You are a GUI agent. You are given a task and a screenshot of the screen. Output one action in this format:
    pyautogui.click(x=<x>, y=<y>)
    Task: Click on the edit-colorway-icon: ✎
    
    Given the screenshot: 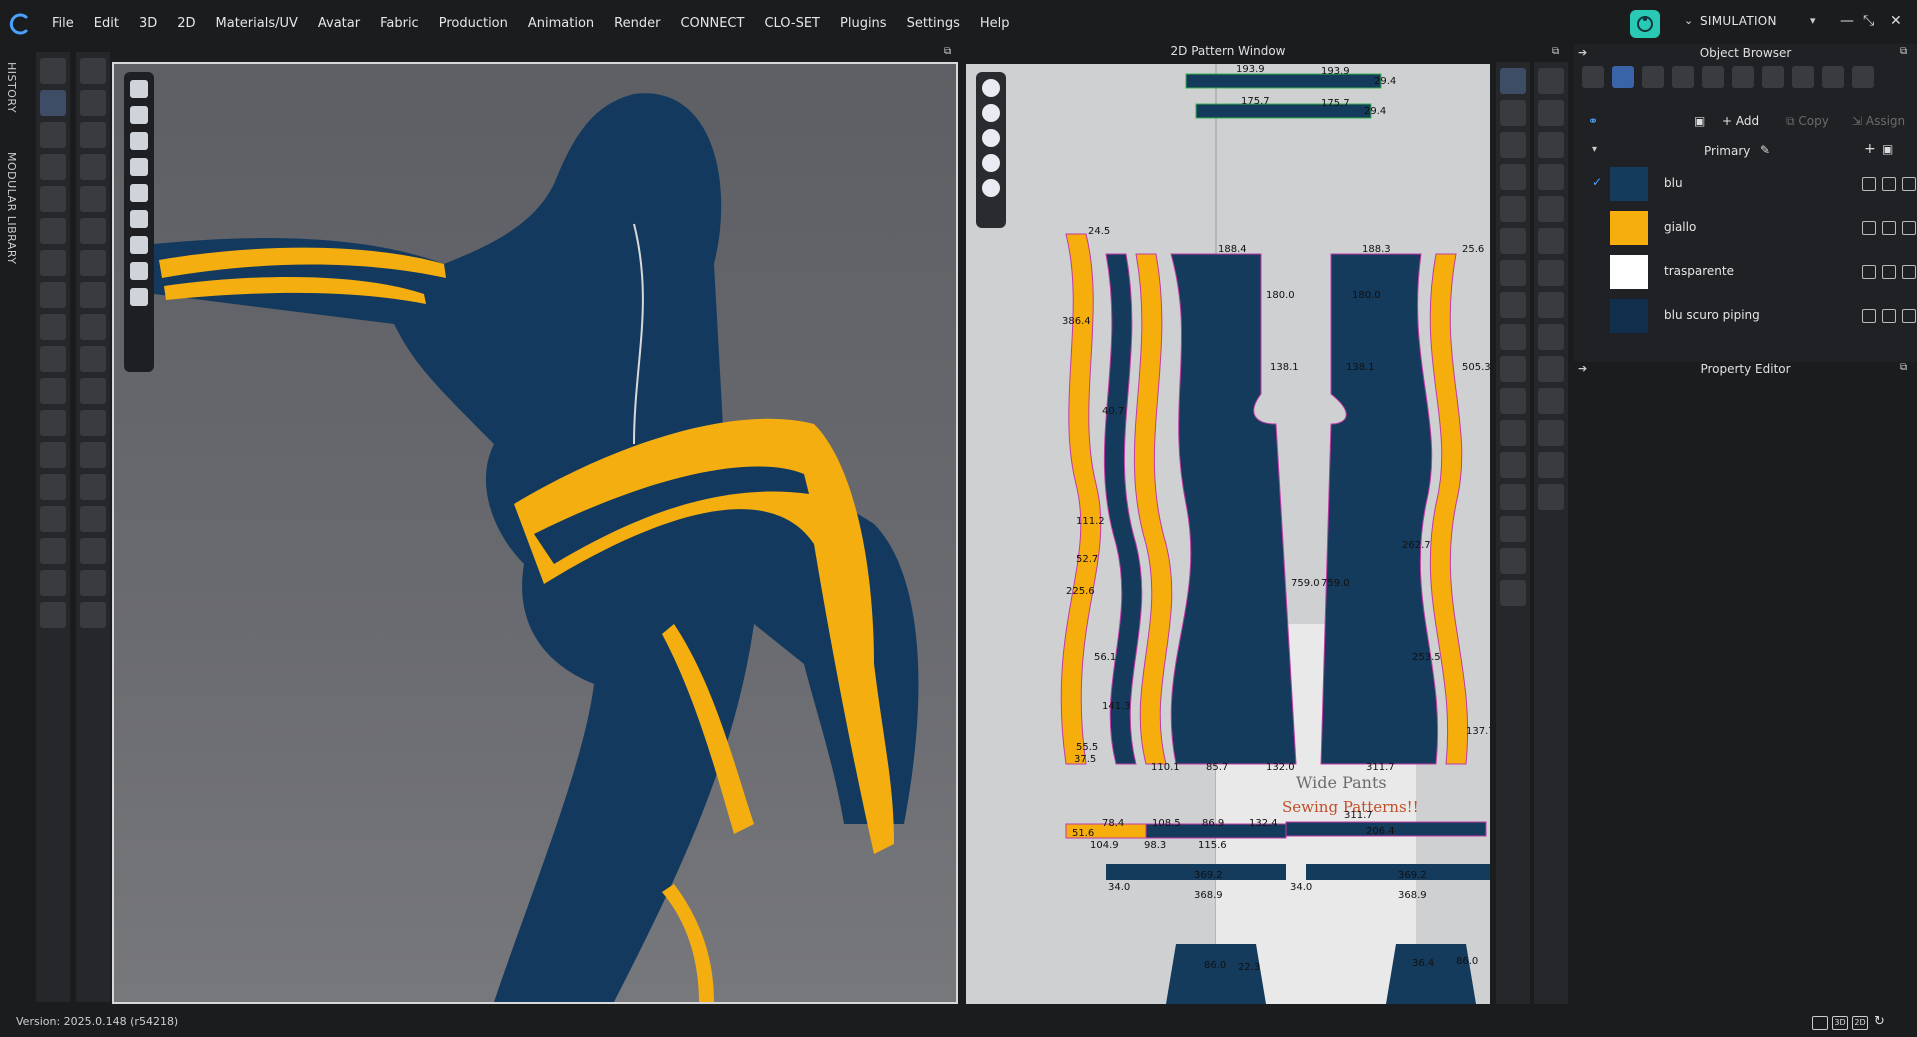 What is the action you would take?
    pyautogui.click(x=1765, y=150)
    